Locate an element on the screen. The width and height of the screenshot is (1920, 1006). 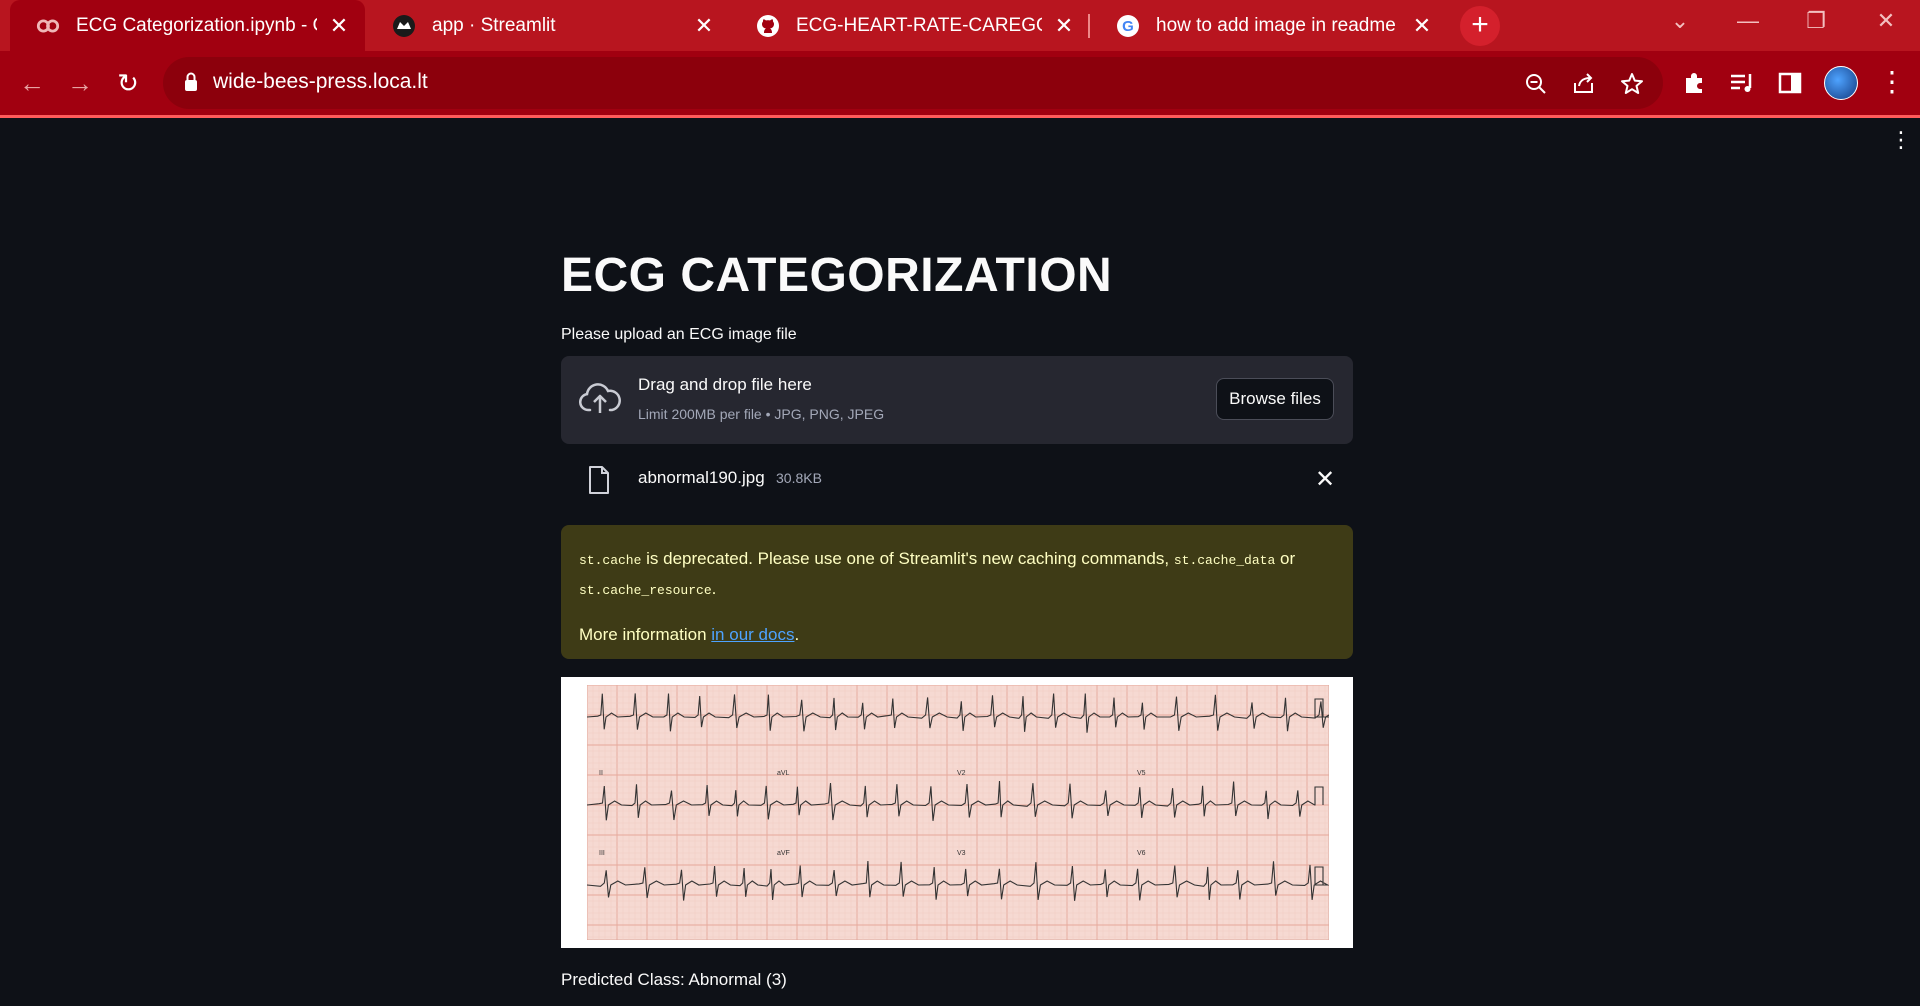
ecg-lead-label: aVL is located at coordinates (783, 773).